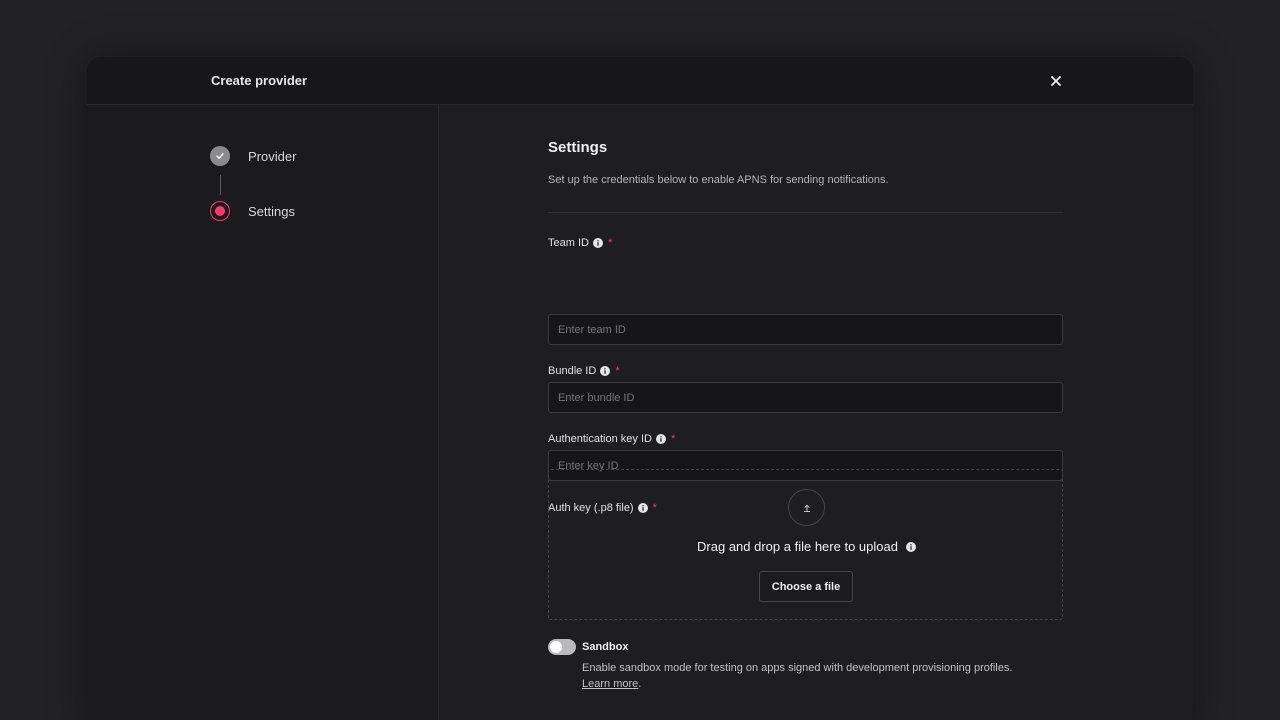 This screenshot has height=720, width=1280. Describe the element at coordinates (806, 586) in the screenshot. I see `choose-file-button: Choose a file` at that location.